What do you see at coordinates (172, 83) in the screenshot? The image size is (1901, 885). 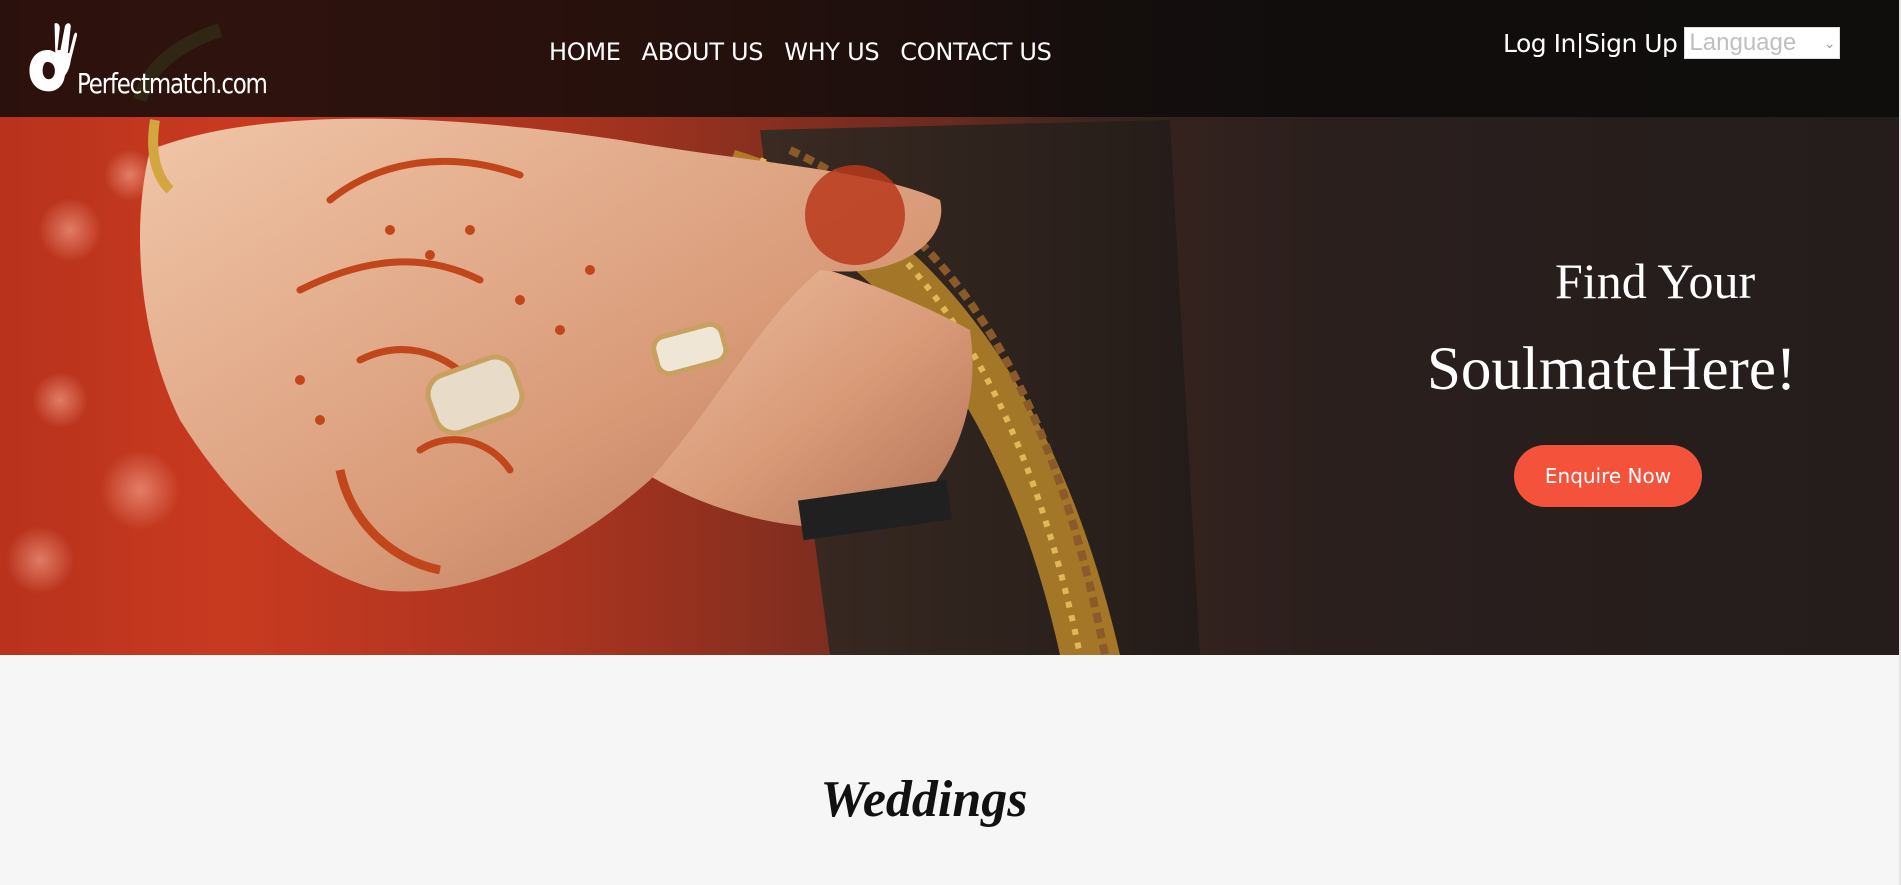 I see `logo-text: Perfectmatch.com` at bounding box center [172, 83].